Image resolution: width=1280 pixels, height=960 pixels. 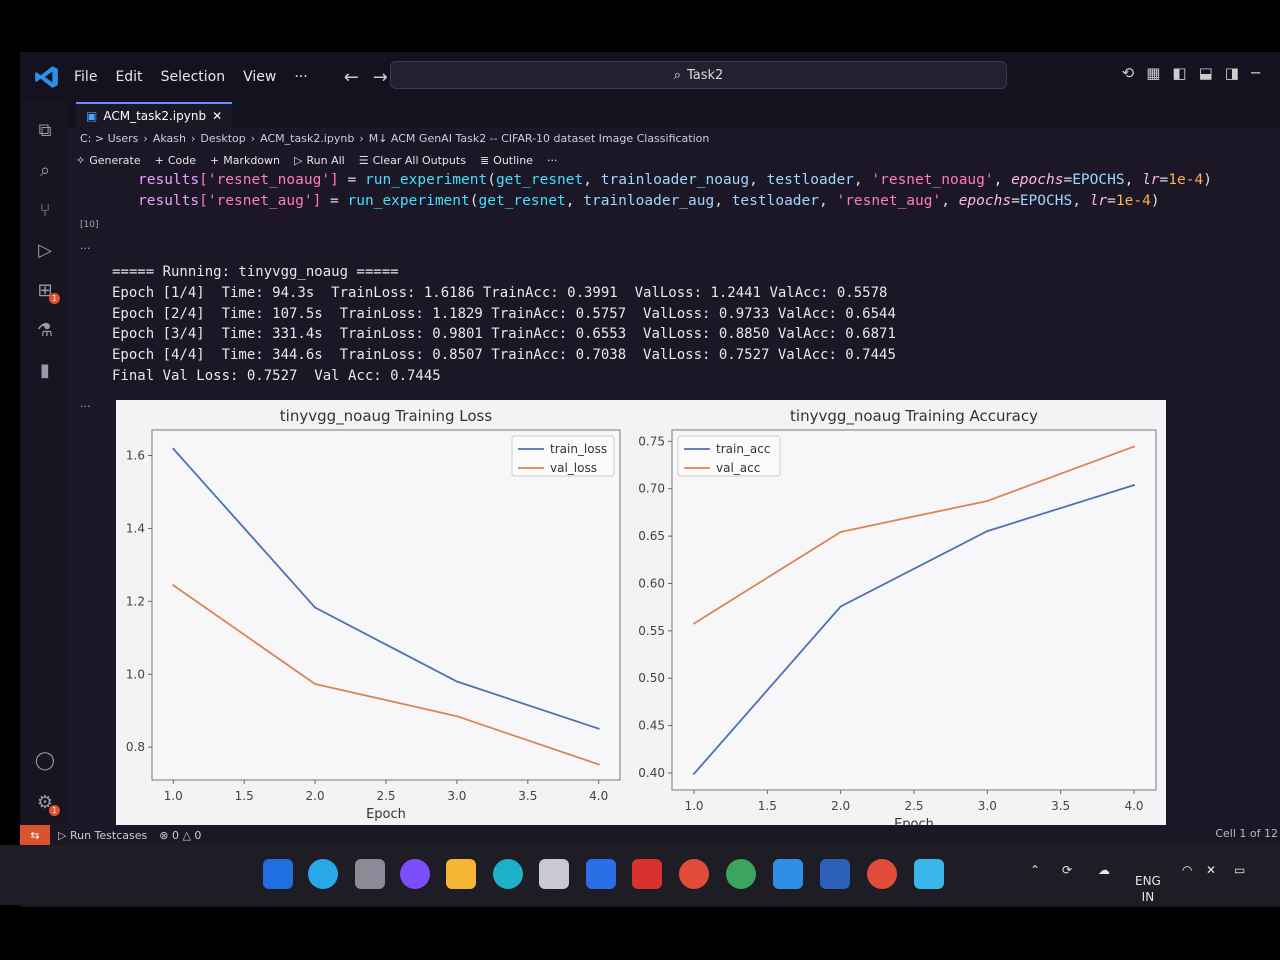 What do you see at coordinates (217, 116) in the screenshot?
I see `close-icon: ✕` at bounding box center [217, 116].